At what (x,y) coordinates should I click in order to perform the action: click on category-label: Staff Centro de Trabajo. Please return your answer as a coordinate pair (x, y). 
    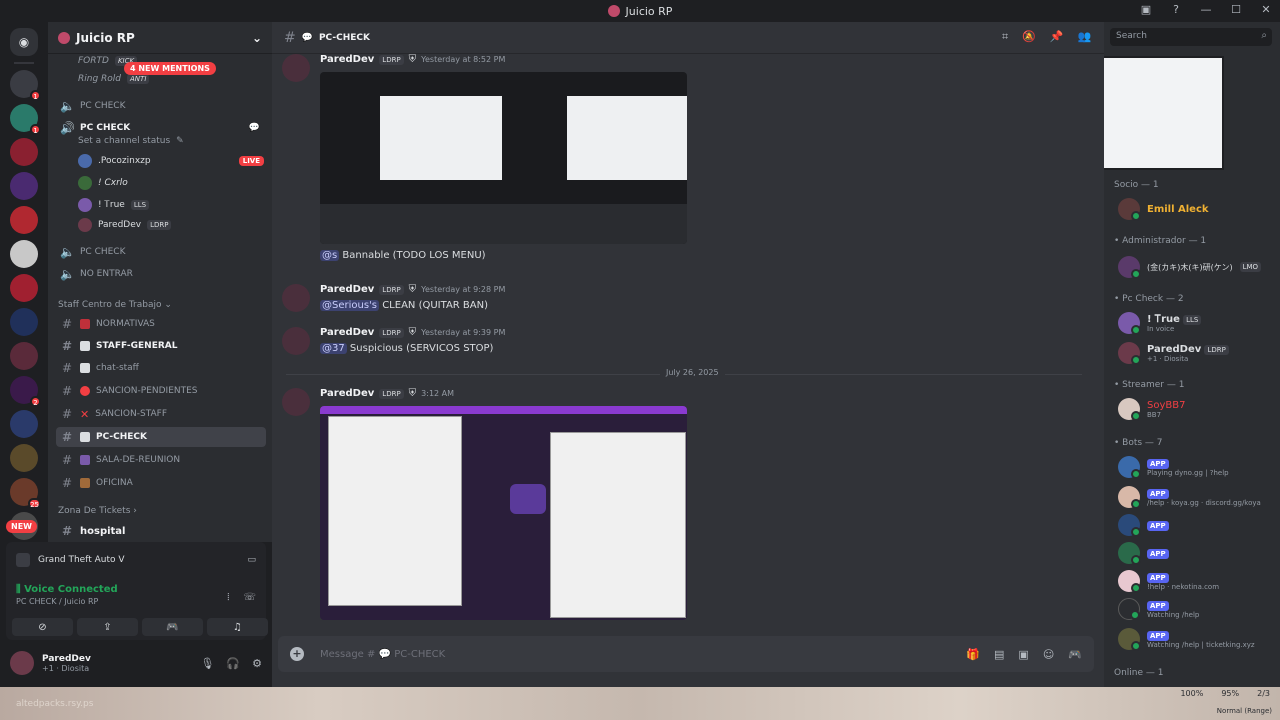
    Looking at the image, I should click on (110, 305).